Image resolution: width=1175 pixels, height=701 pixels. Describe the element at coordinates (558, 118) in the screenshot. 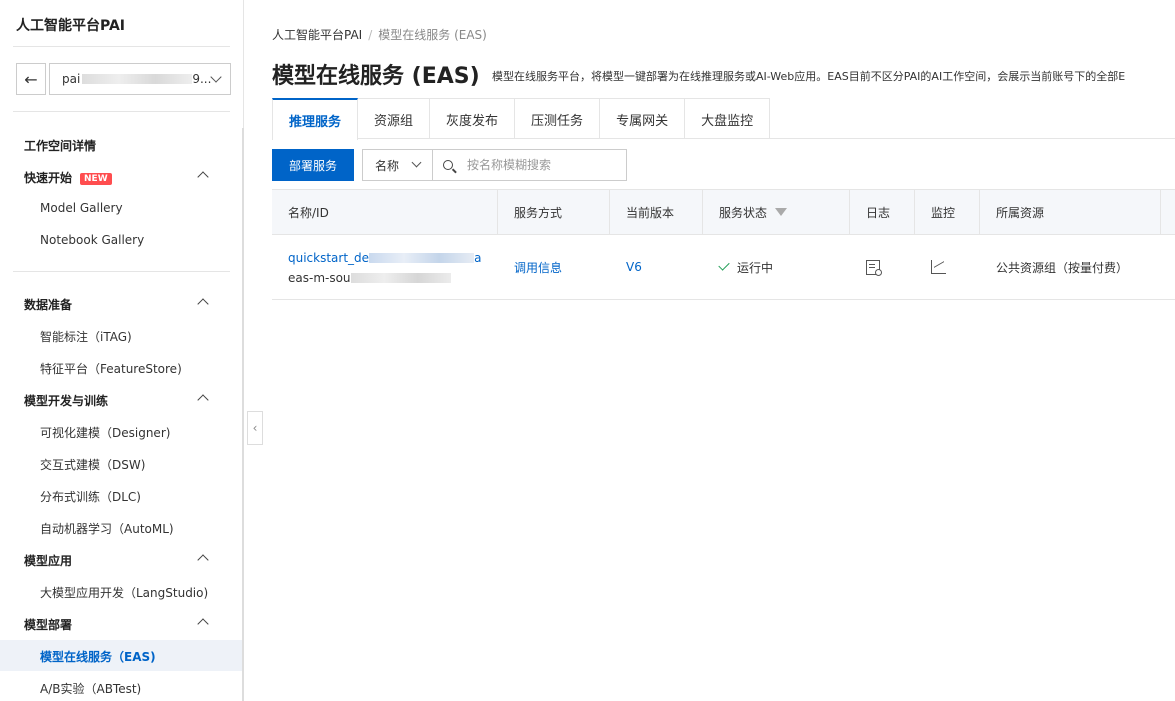

I see `tab-stress-test: 压测任务` at that location.